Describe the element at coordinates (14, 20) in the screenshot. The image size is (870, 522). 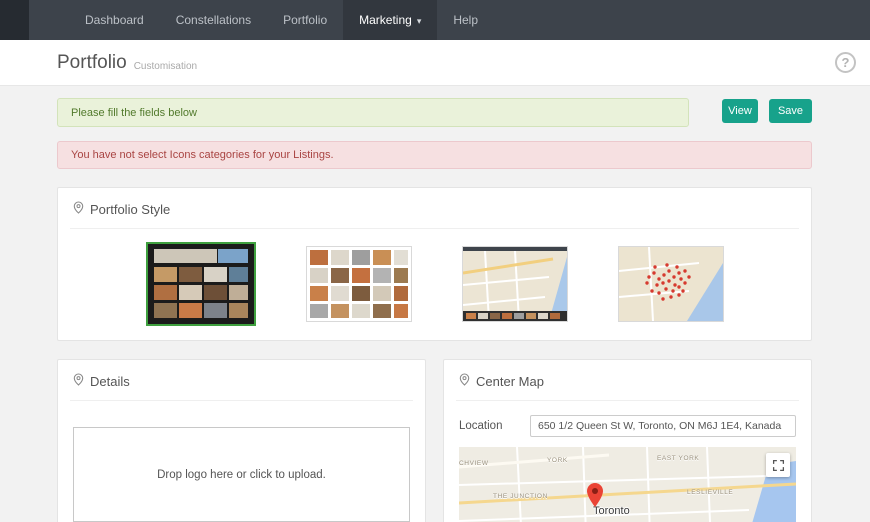
I see `app-logo` at that location.